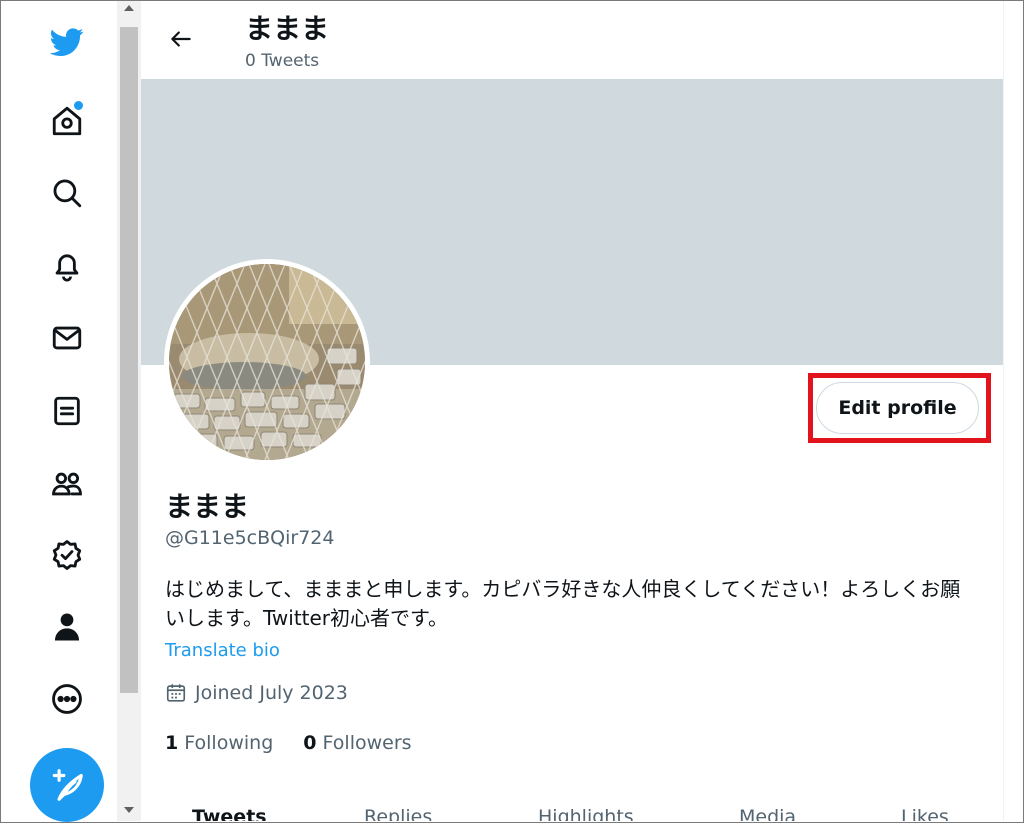  I want to click on following-link: 1 Following, so click(219, 743).